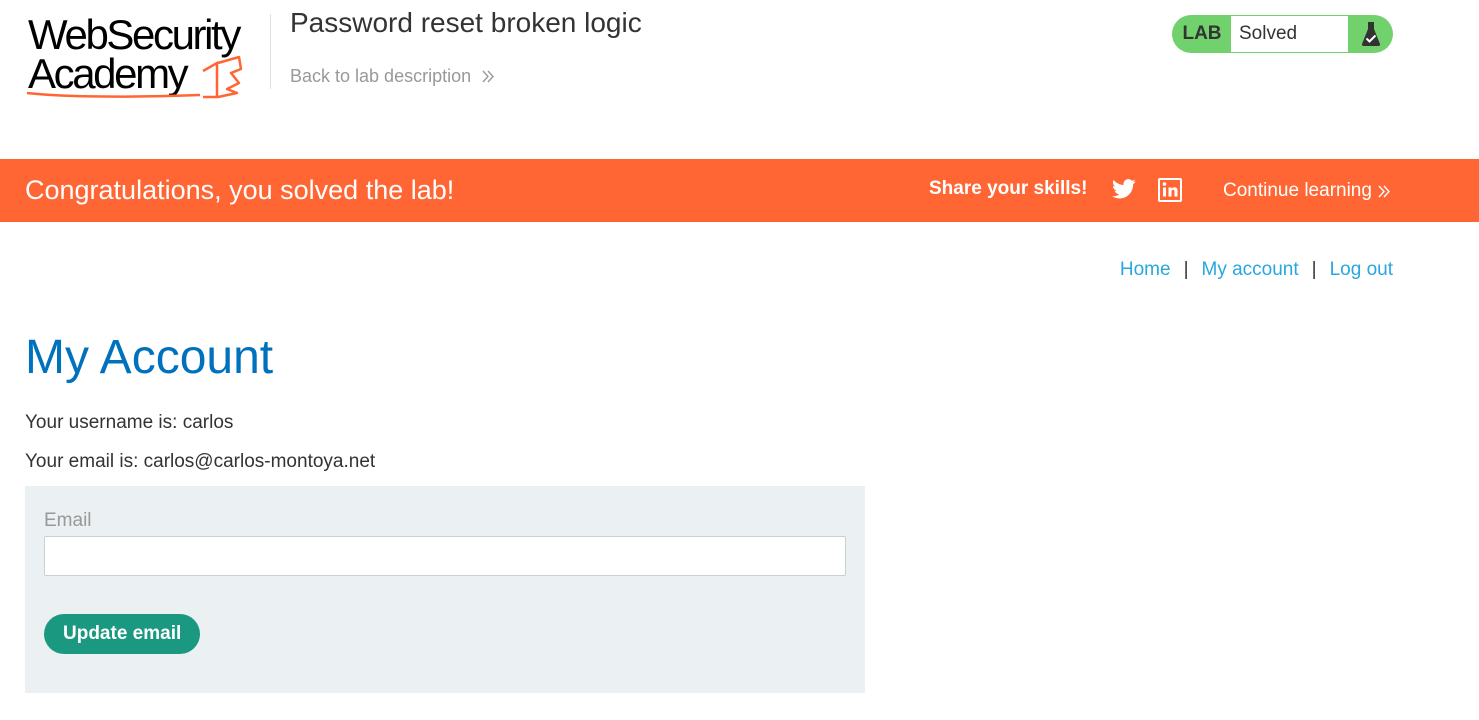  What do you see at coordinates (270, 51) in the screenshot?
I see `header-divider` at bounding box center [270, 51].